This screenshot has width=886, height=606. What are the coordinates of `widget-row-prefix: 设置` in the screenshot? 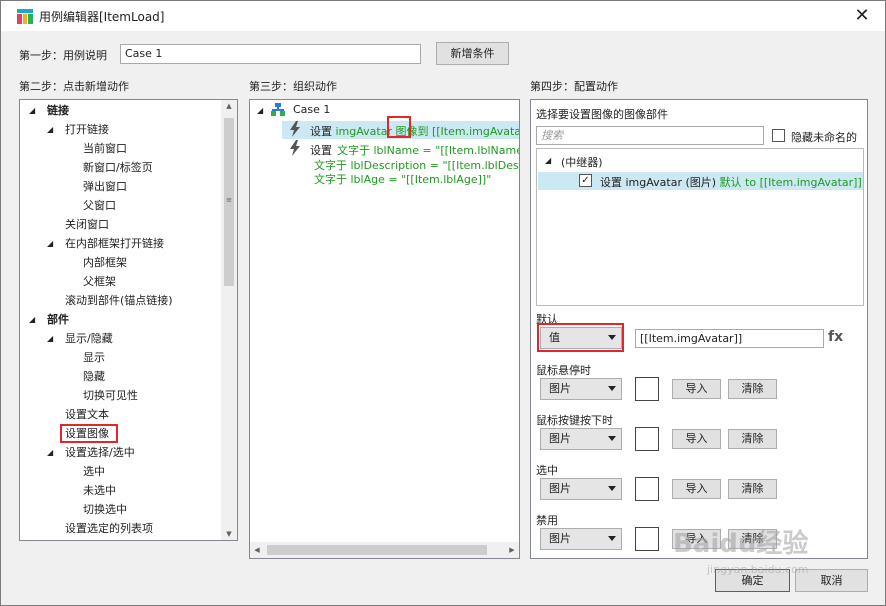 It's located at (611, 182).